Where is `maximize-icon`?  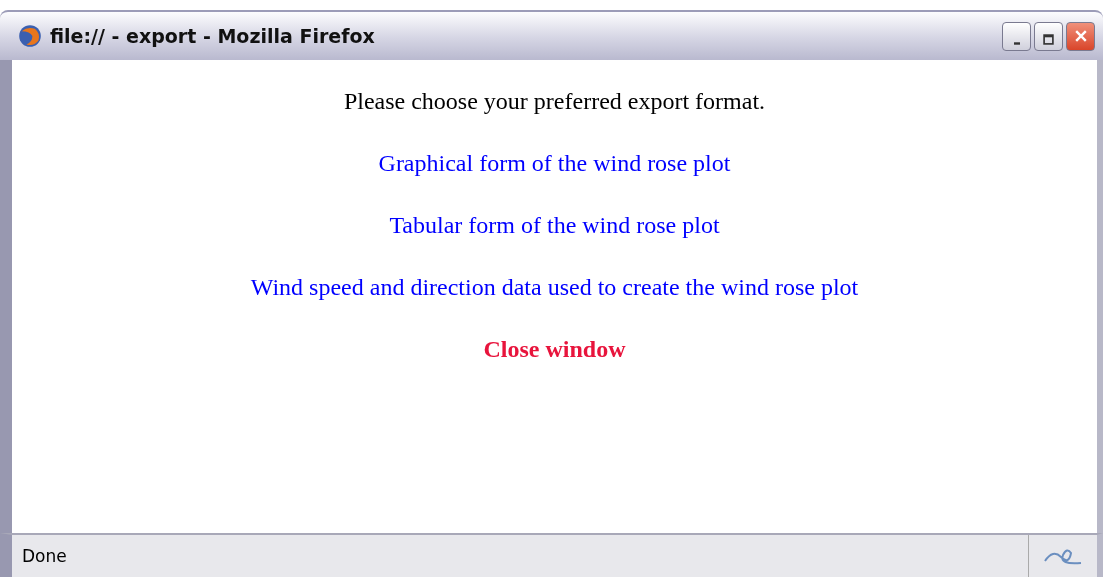
maximize-icon is located at coordinates (1048, 39).